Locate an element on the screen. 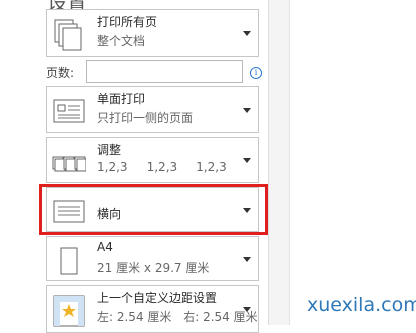 Image resolution: width=416 pixels, height=333 pixels. print-range-title: 打印所有页 is located at coordinates (127, 22).